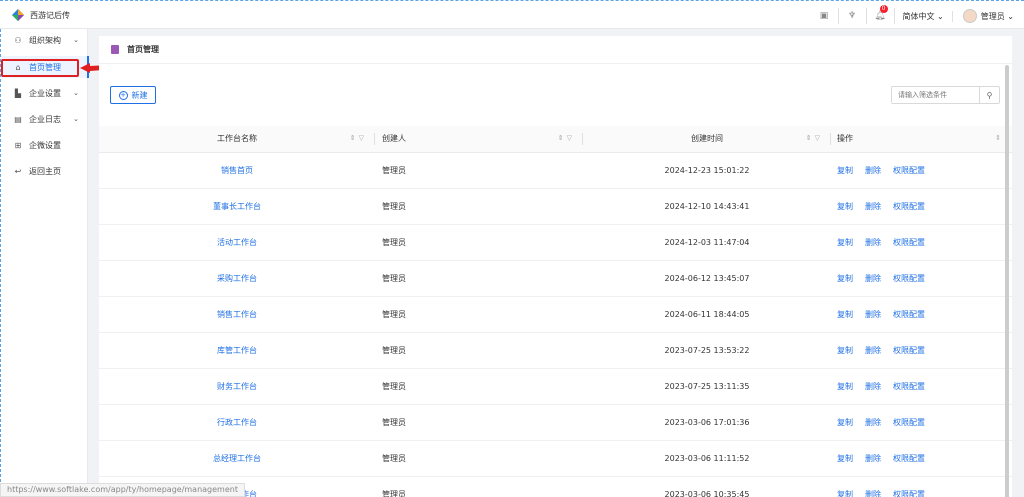 This screenshot has width=1024, height=497. I want to click on sidebar-item-org: ⚇ 组织架构 ⌄, so click(45, 40).